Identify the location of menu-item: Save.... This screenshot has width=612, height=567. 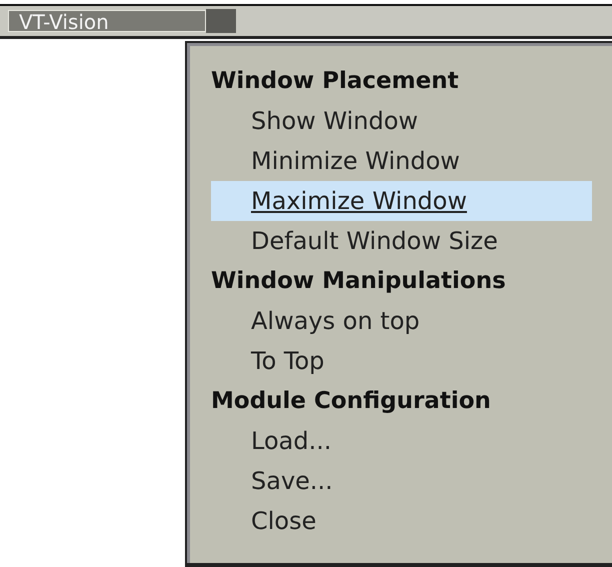
(401, 481).